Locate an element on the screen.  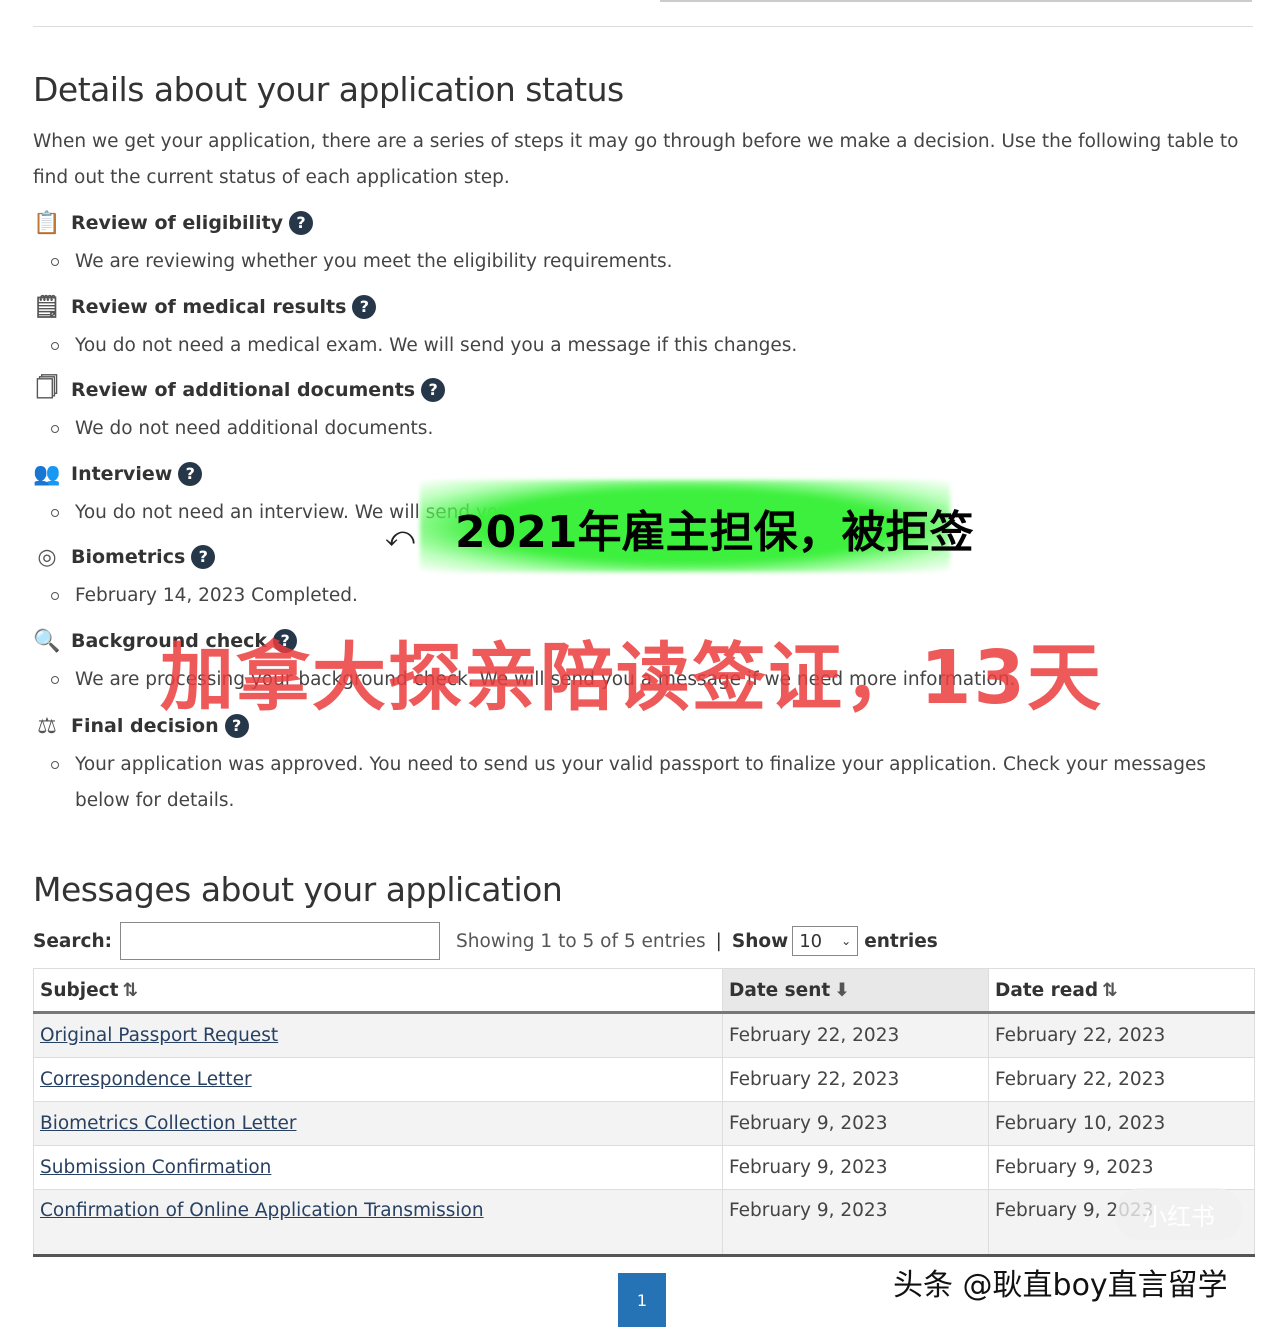
subject-cell: Submission Confirmation is located at coordinates (378, 1167).